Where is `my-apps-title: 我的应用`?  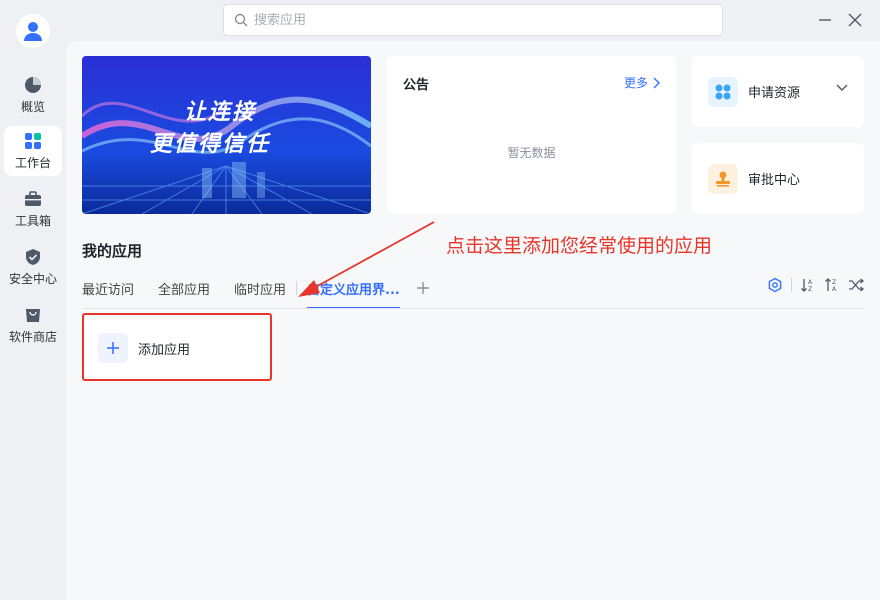
my-apps-title: 我的应用 is located at coordinates (112, 251).